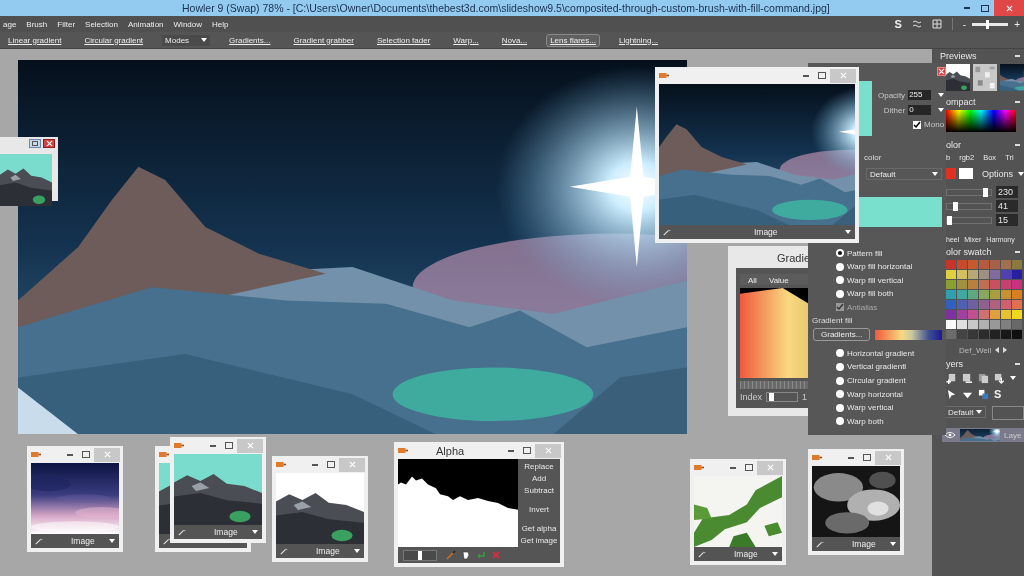 This screenshot has width=1024, height=576. I want to click on action-button: Add, so click(539, 478).